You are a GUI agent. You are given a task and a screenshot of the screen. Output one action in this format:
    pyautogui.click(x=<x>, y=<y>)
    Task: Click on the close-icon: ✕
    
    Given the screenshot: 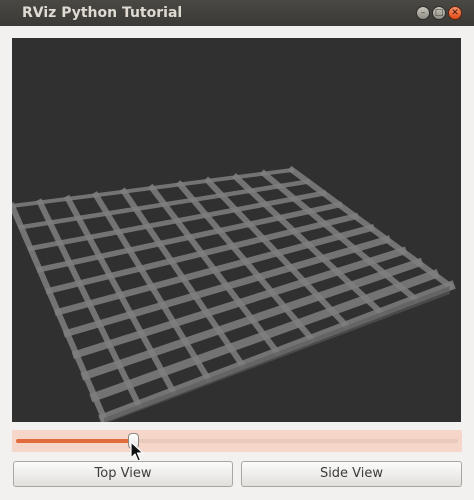 What is the action you would take?
    pyautogui.click(x=455, y=13)
    